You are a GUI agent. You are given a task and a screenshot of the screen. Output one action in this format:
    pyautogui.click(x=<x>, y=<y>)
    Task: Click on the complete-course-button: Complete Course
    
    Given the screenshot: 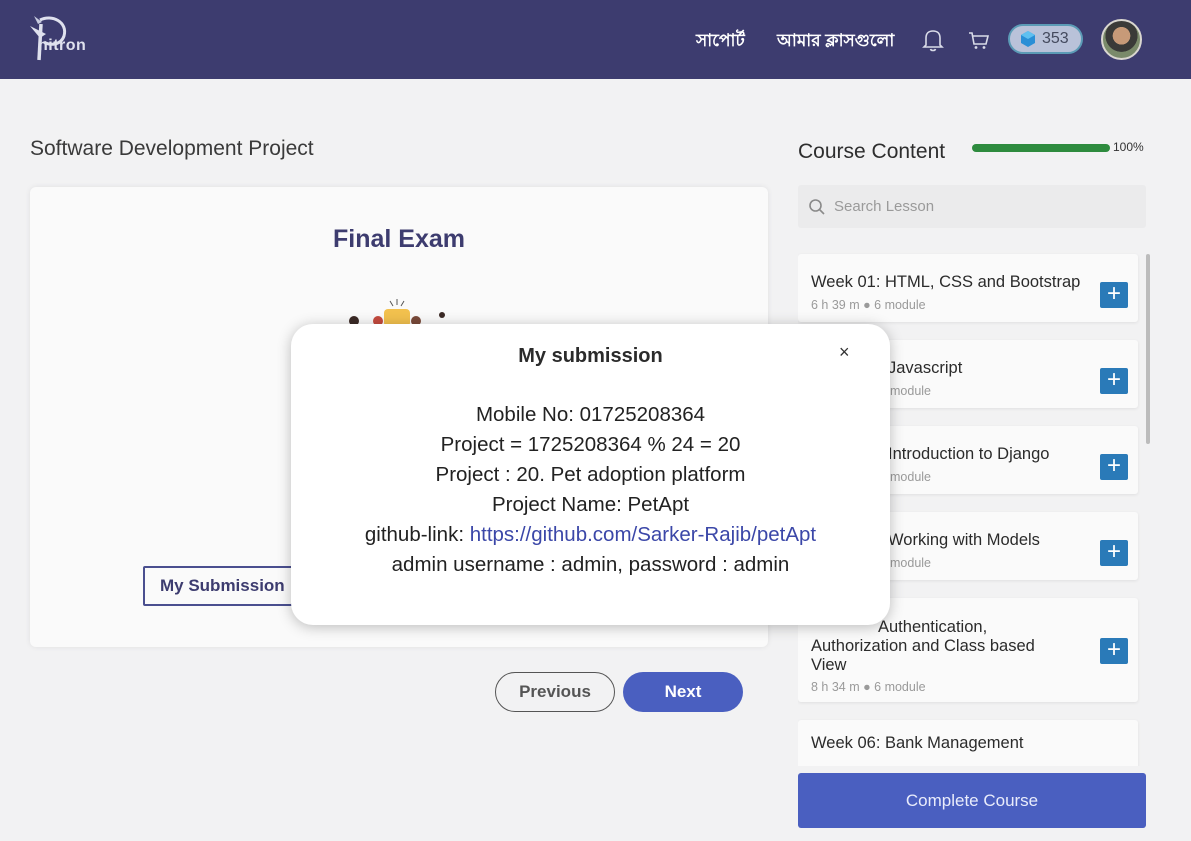 What is the action you would take?
    pyautogui.click(x=972, y=800)
    